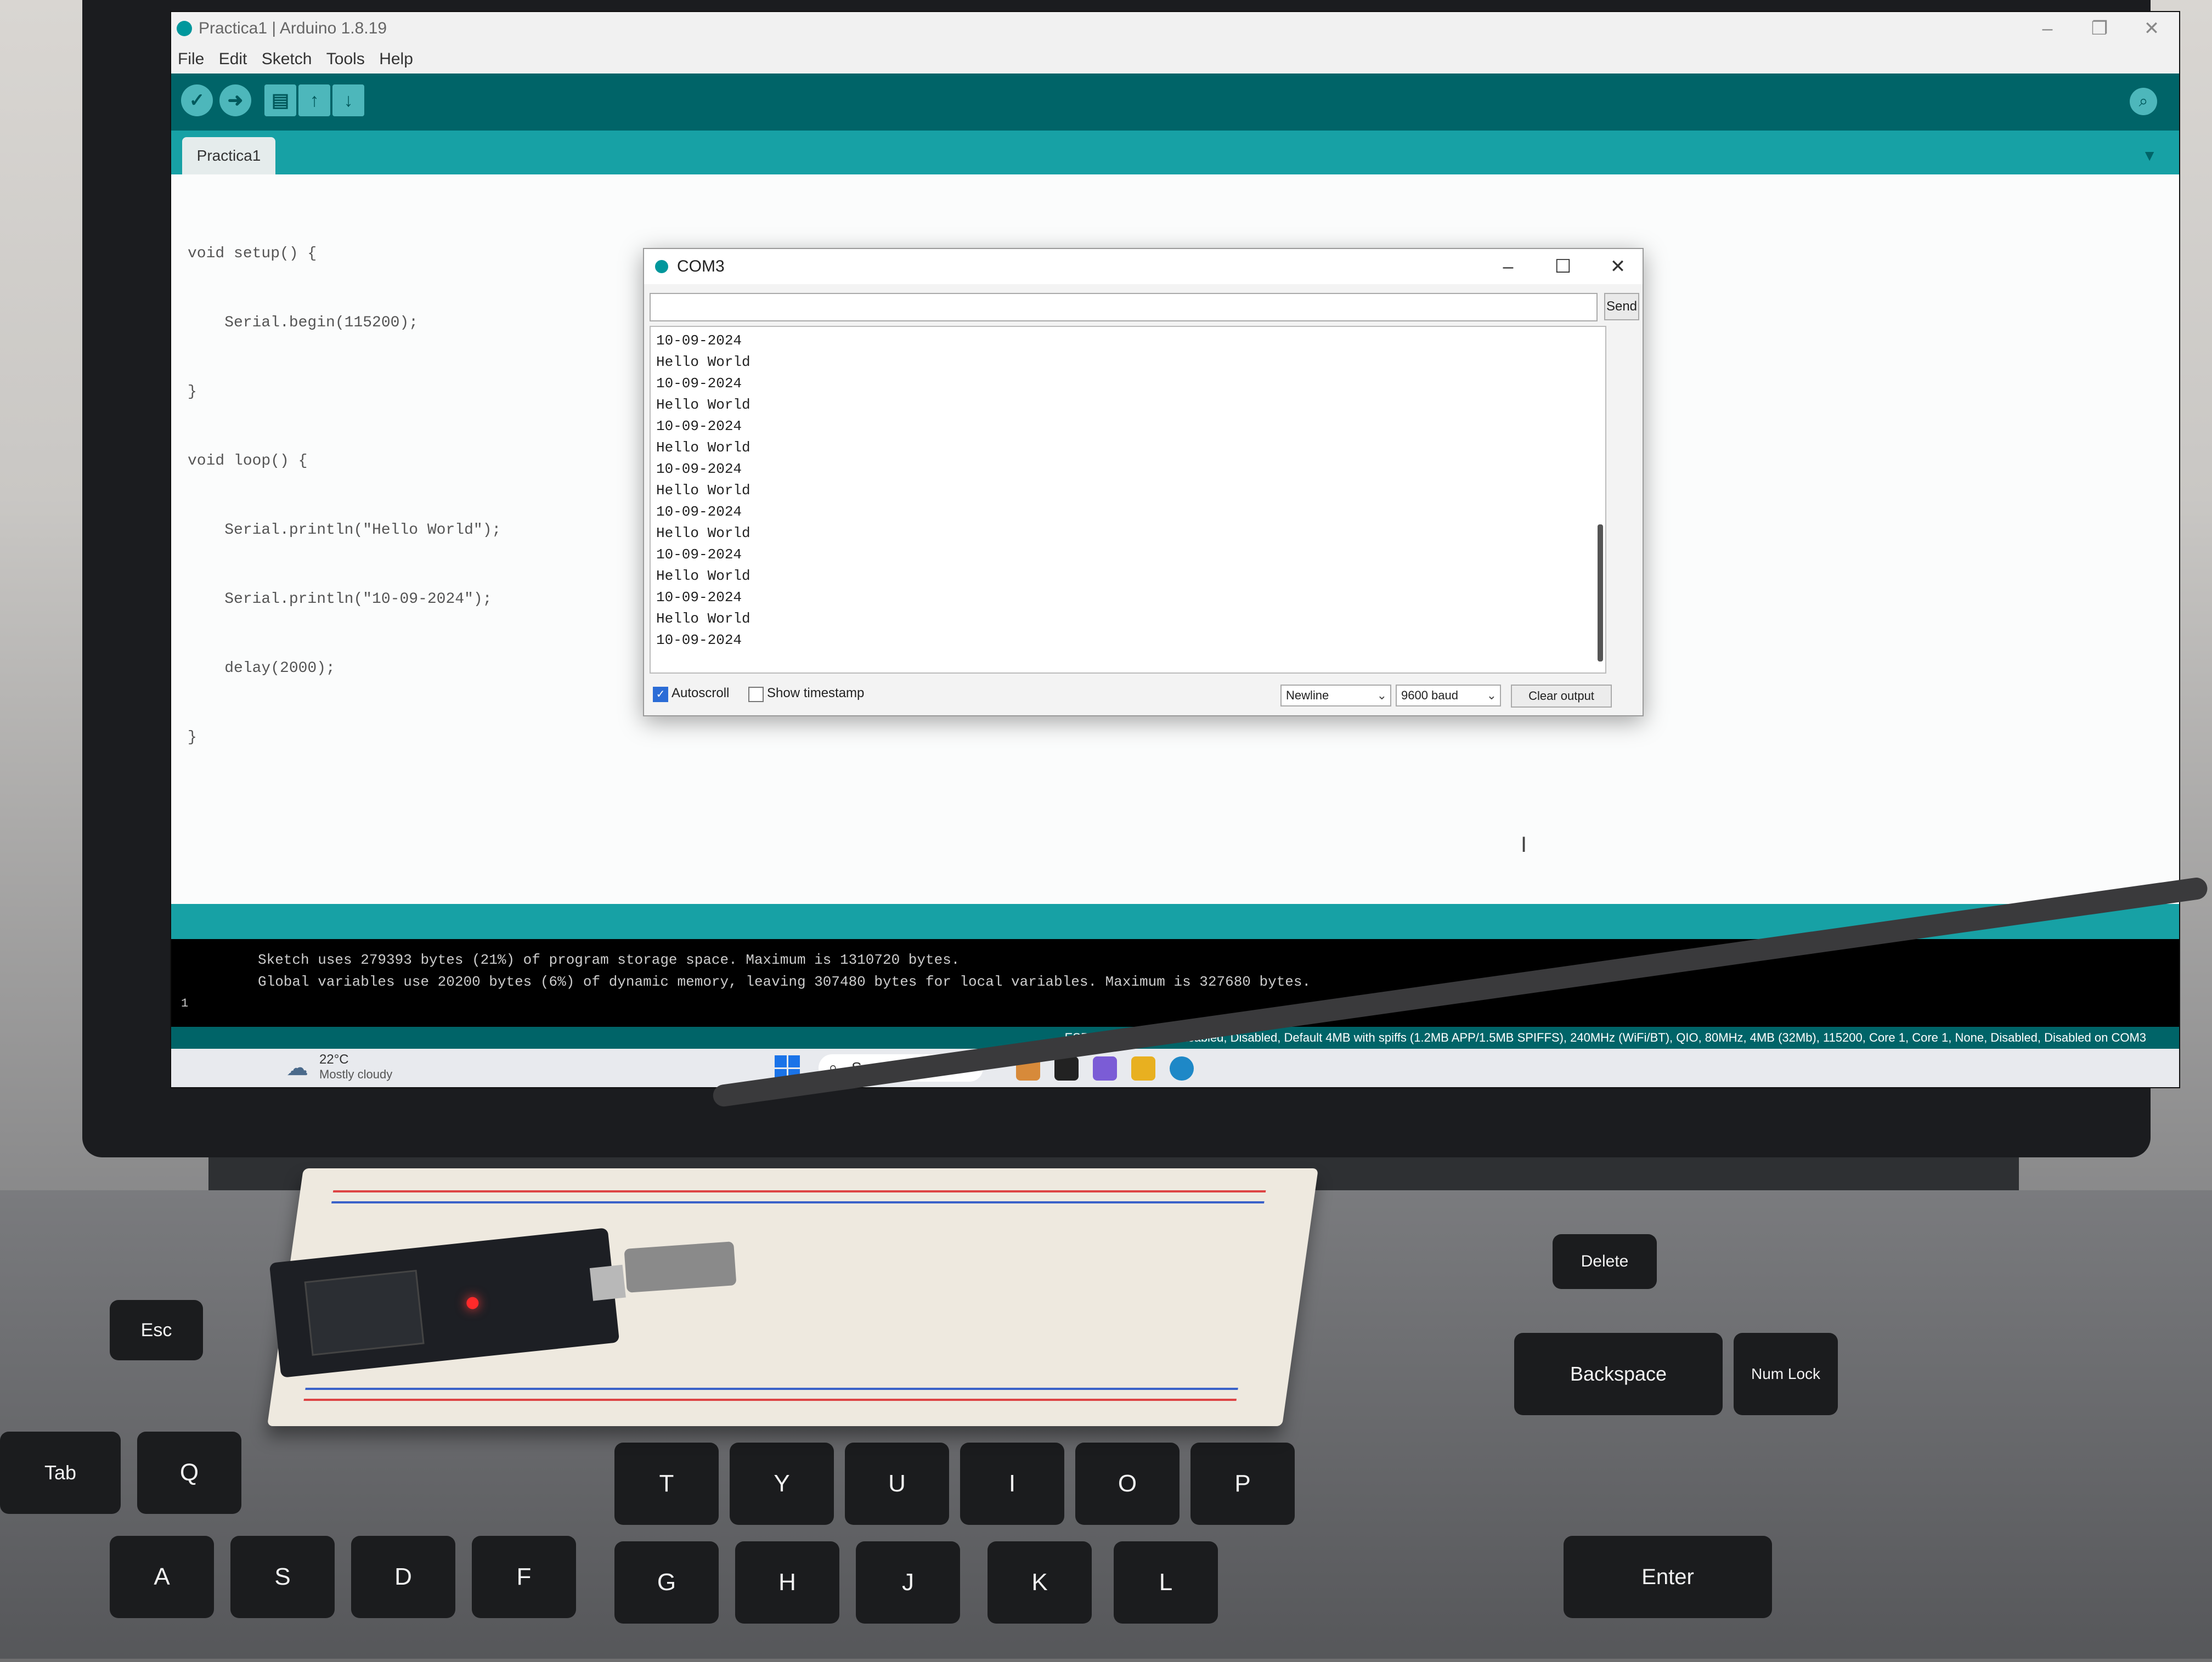 This screenshot has width=2212, height=1662. What do you see at coordinates (261, 668) in the screenshot?
I see `code-line: delay(2000);` at bounding box center [261, 668].